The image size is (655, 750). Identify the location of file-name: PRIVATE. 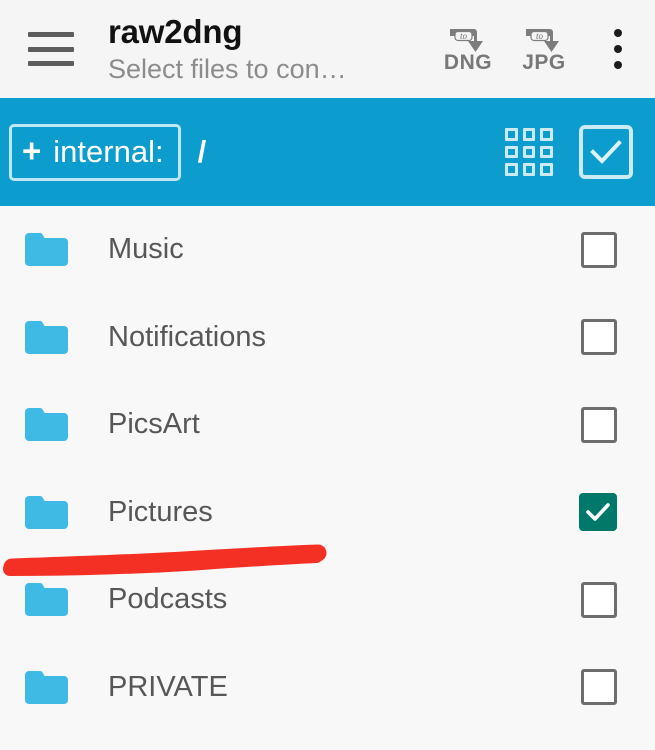
(168, 686).